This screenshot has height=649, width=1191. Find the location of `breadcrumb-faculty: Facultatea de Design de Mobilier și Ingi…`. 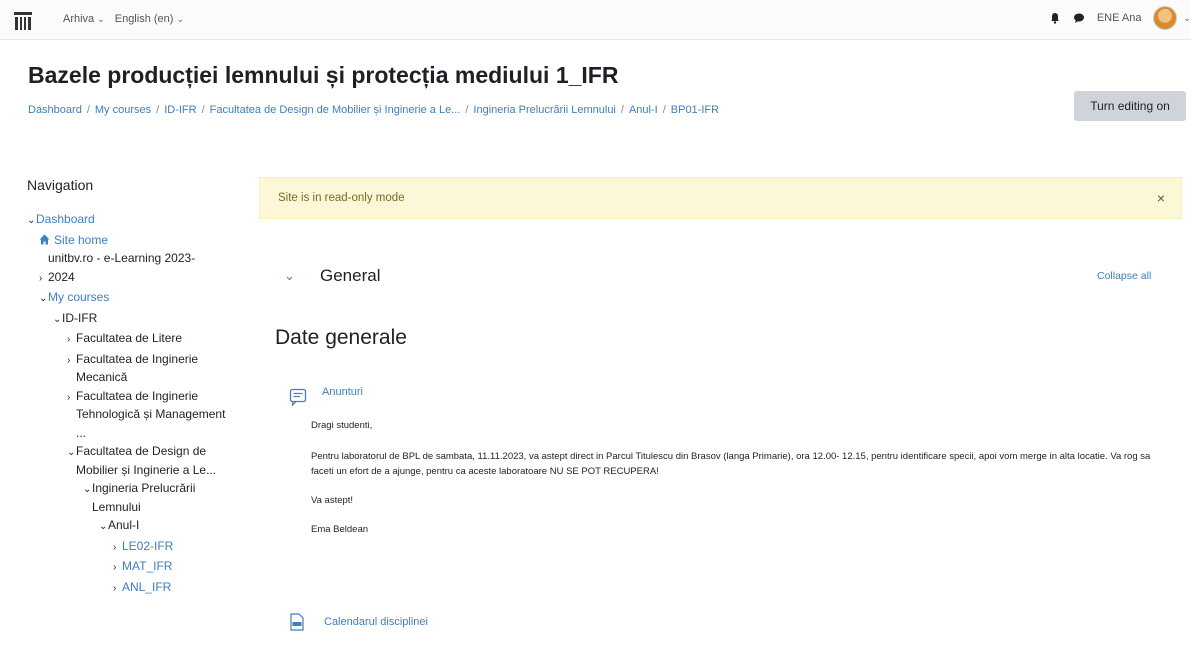

breadcrumb-faculty: Facultatea de Design de Mobilier și Ingi… is located at coordinates (335, 110).